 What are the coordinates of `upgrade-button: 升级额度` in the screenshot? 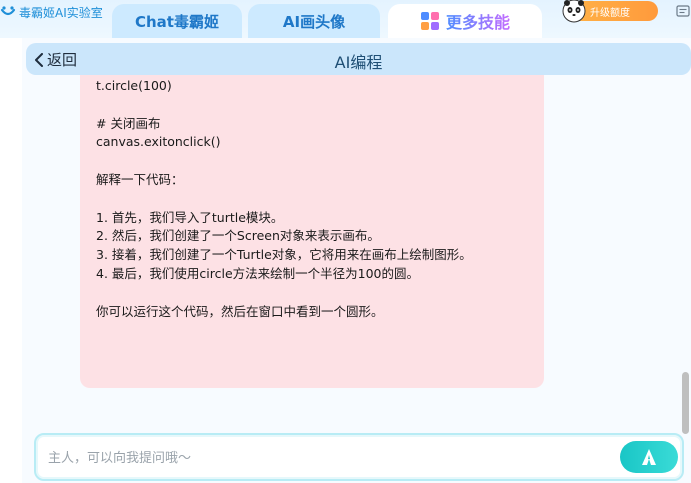 It's located at (610, 11).